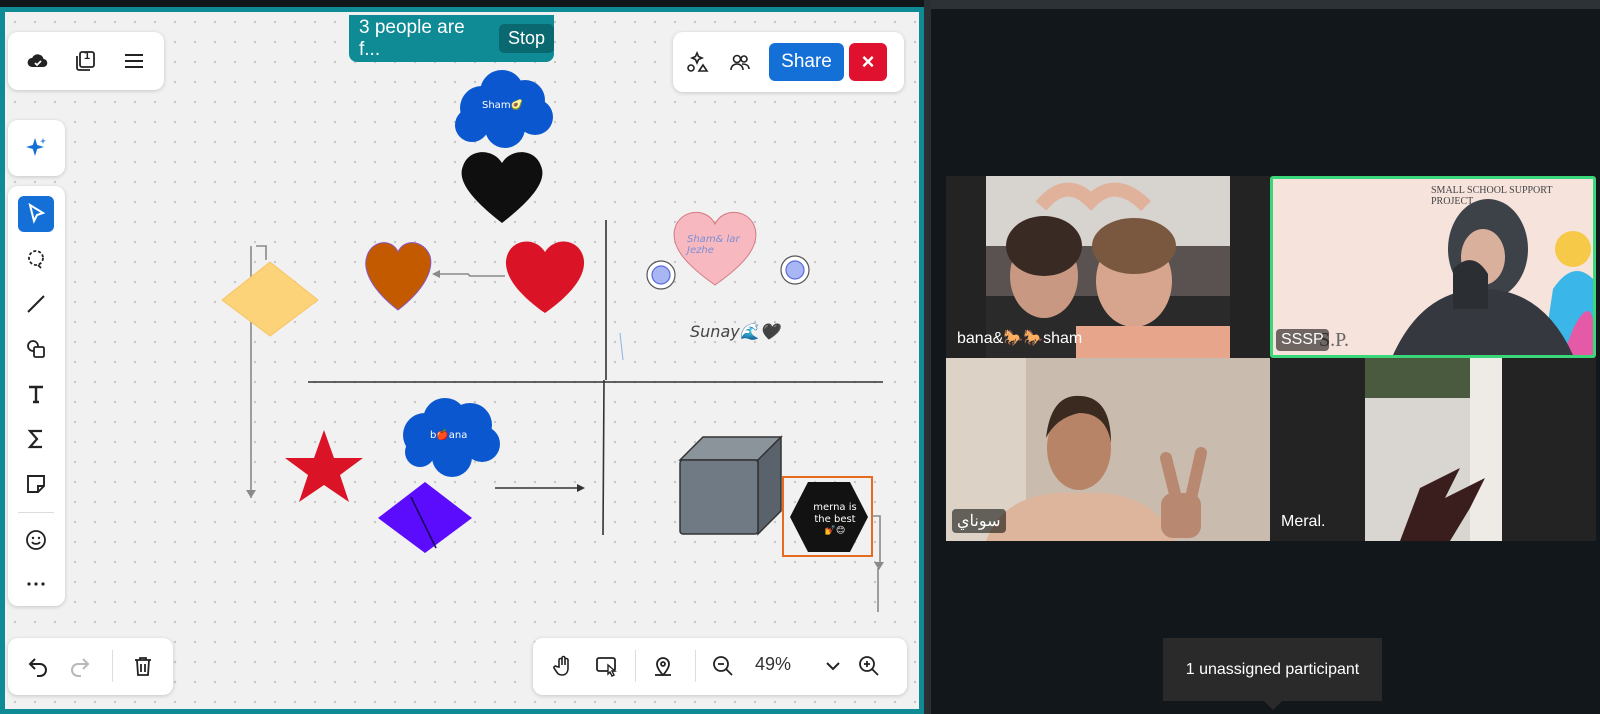 This screenshot has height=714, width=1600. Describe the element at coordinates (324, 466) in the screenshot. I see `red-star` at that location.